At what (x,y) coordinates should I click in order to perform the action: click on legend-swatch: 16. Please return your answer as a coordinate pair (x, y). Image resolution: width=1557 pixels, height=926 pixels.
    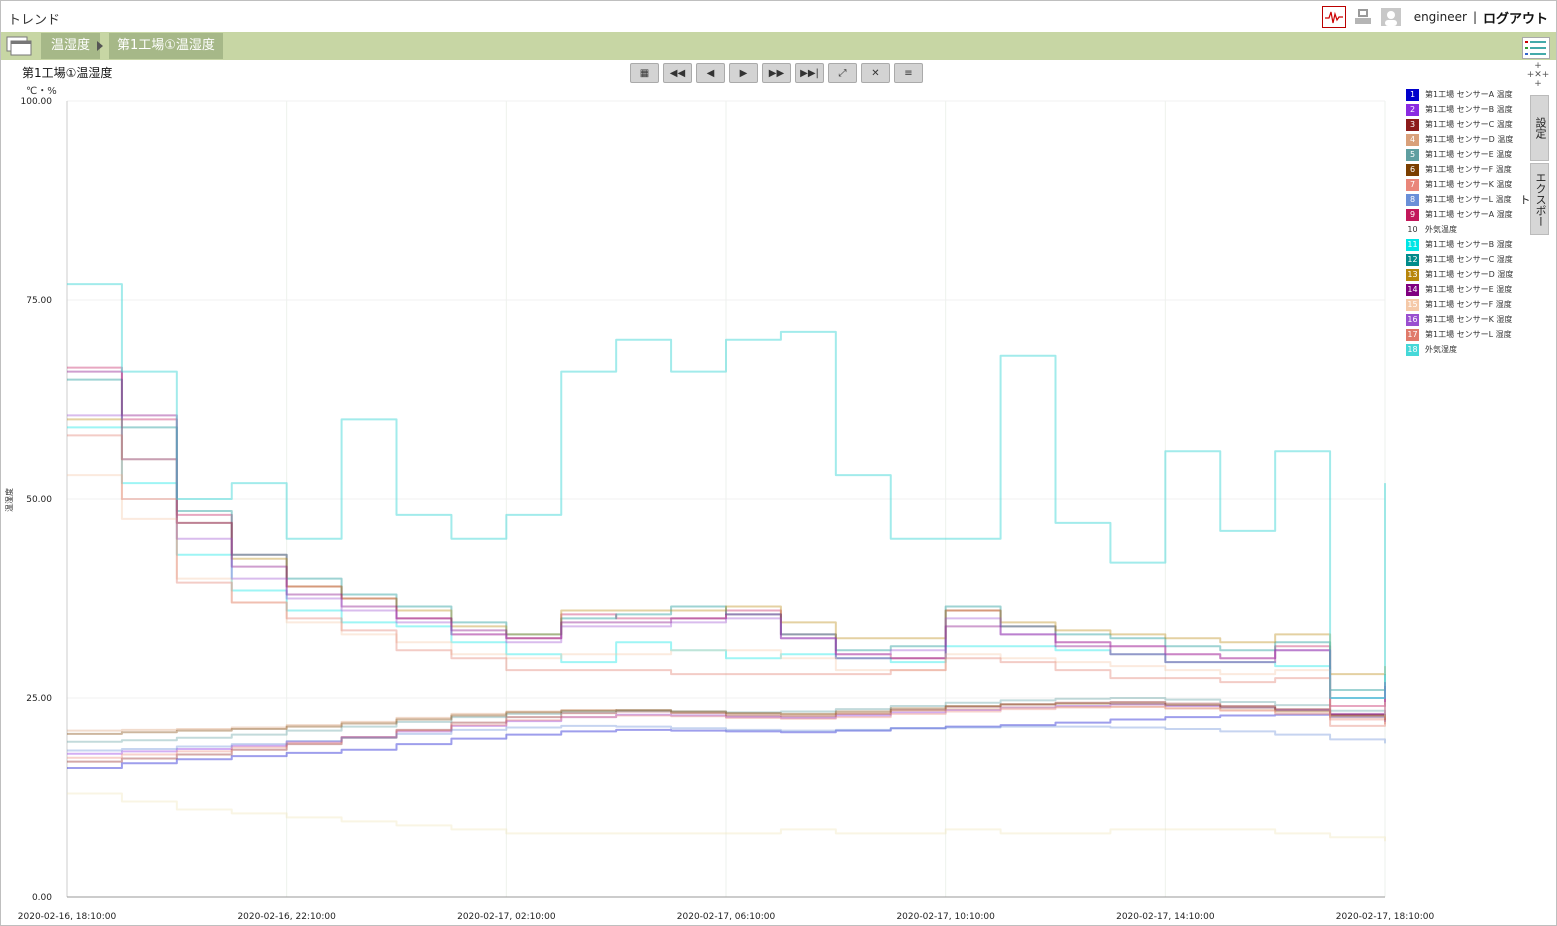
    Looking at the image, I should click on (1412, 319).